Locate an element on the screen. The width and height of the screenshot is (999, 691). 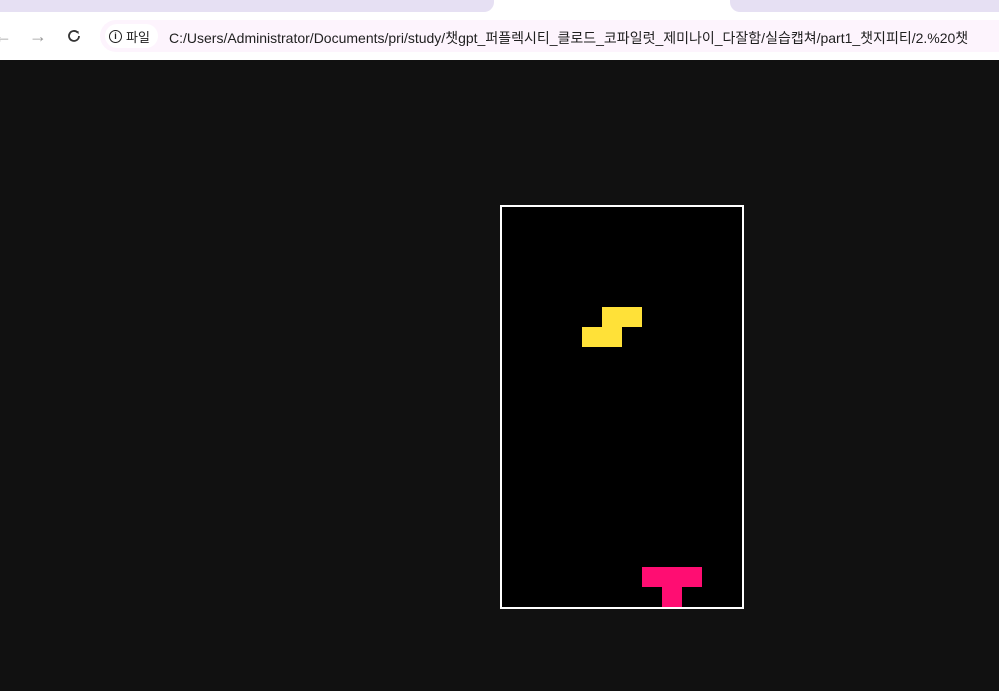
forward-button: → is located at coordinates (38, 36).